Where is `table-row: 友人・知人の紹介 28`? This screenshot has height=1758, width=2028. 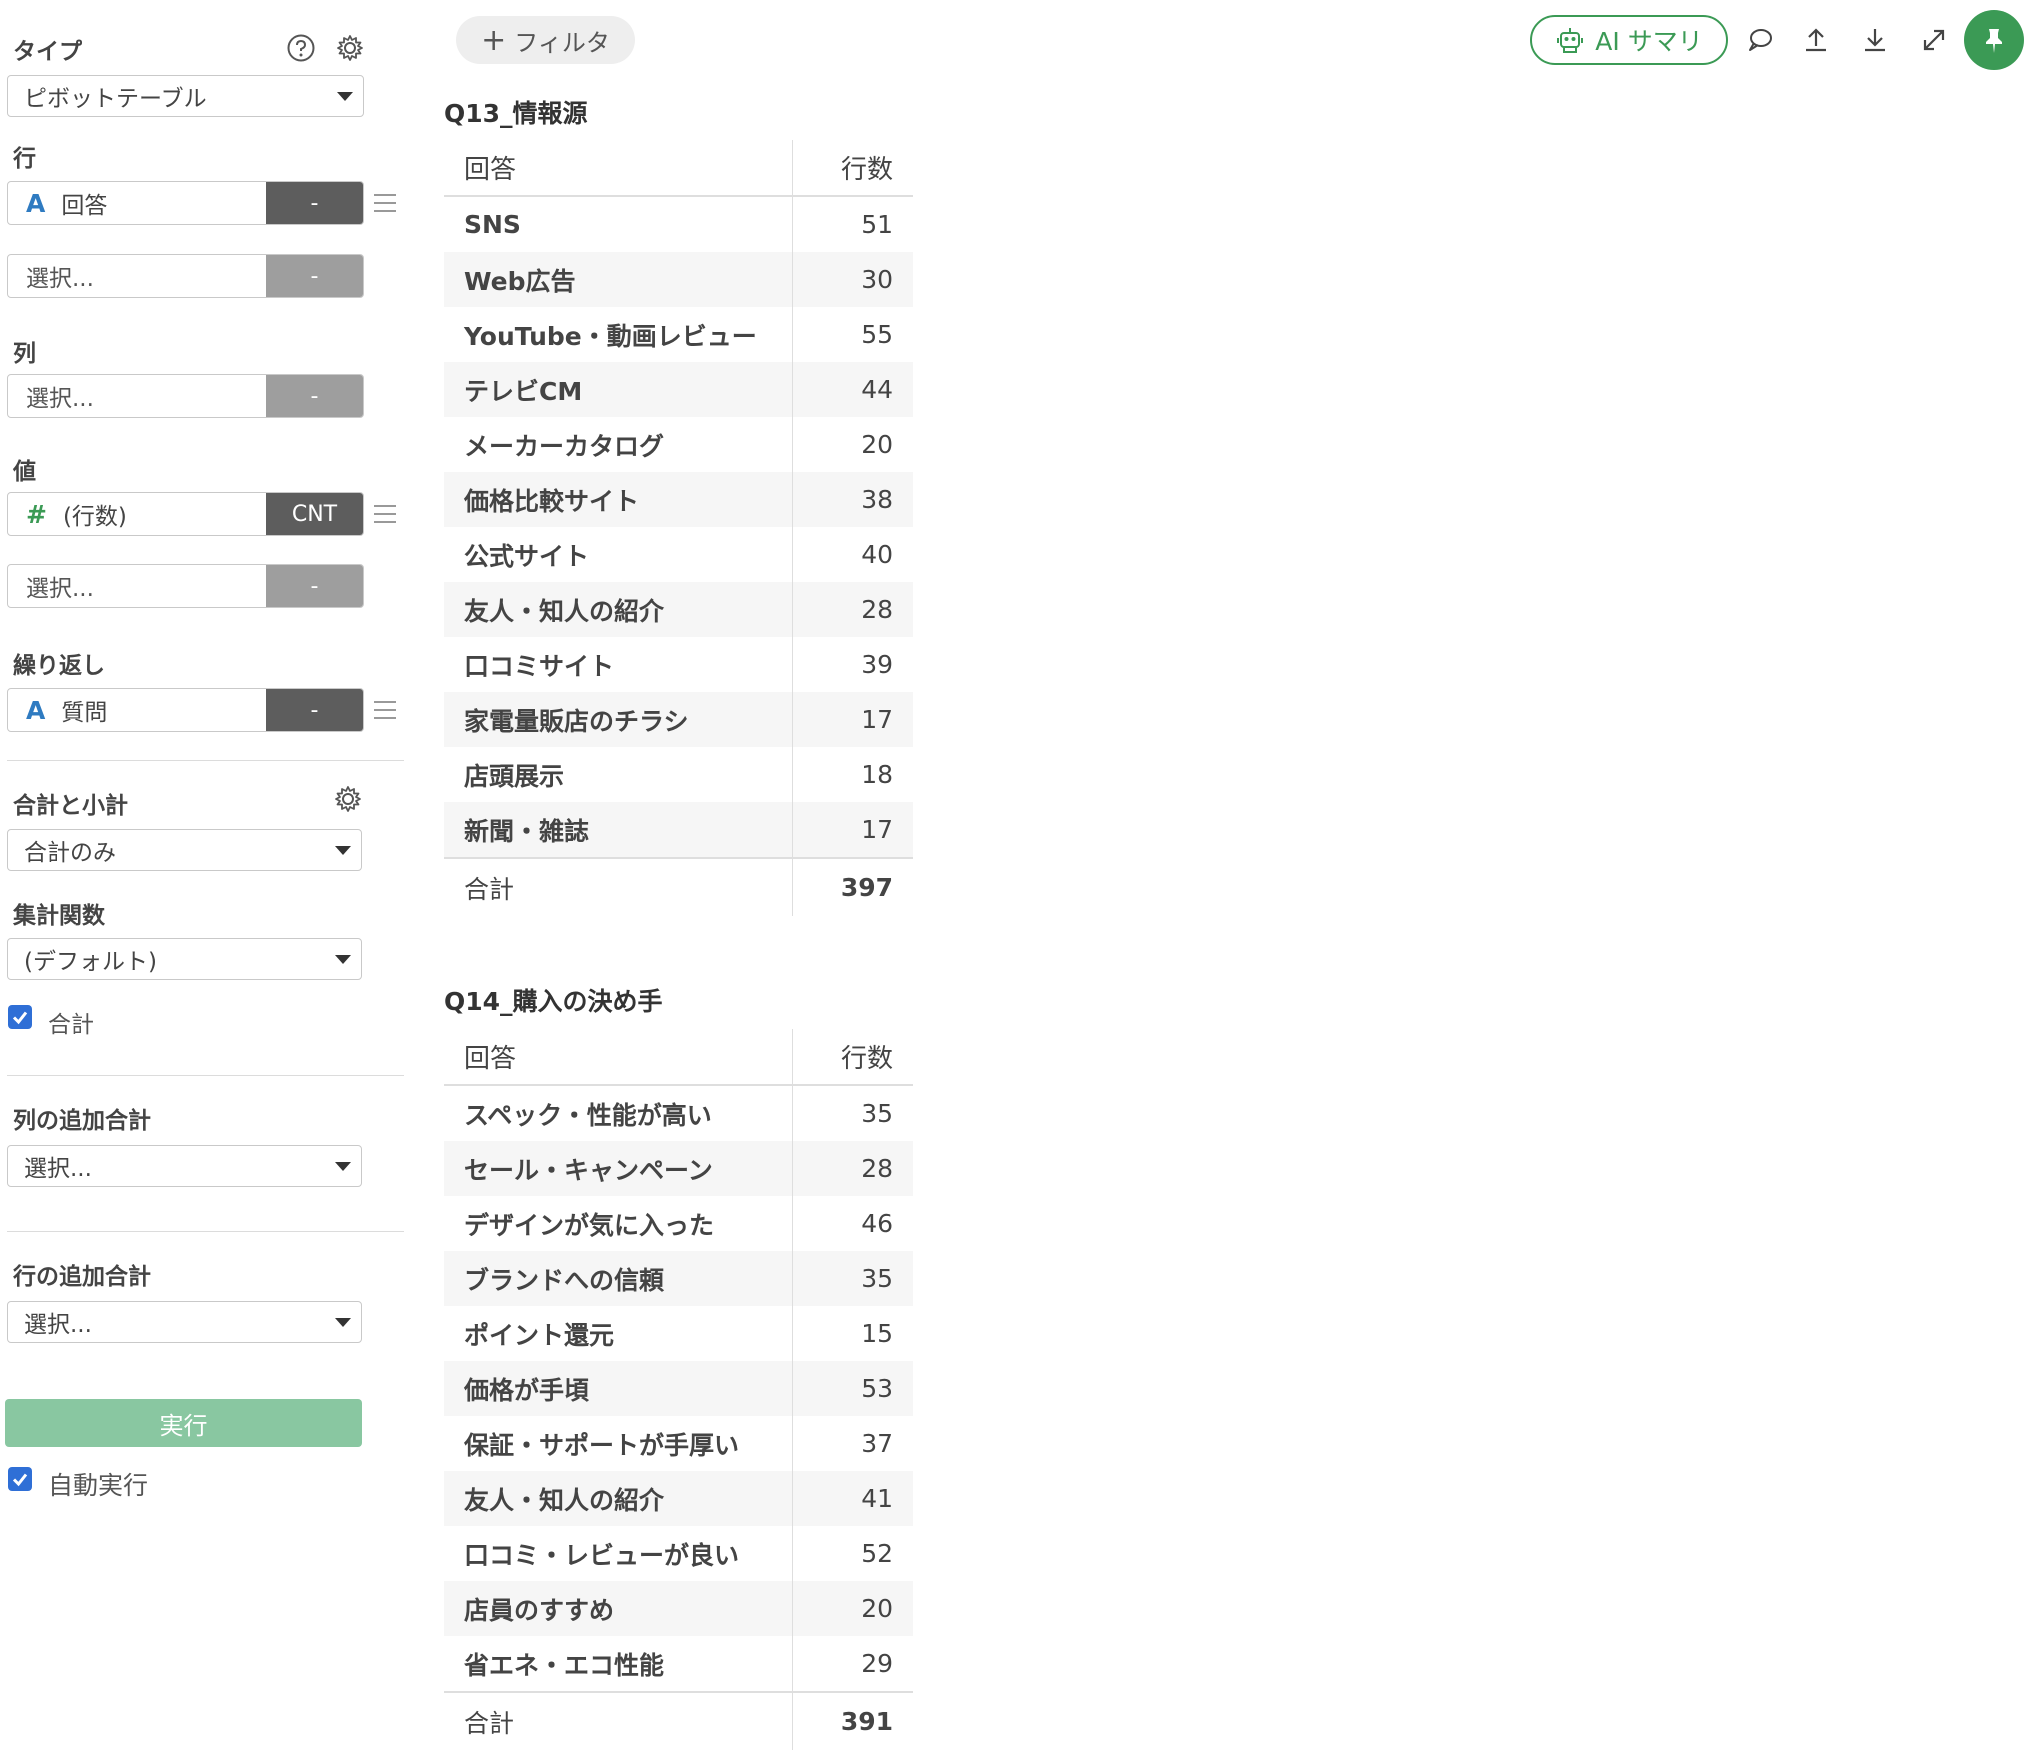 table-row: 友人・知人の紹介 28 is located at coordinates (678, 609).